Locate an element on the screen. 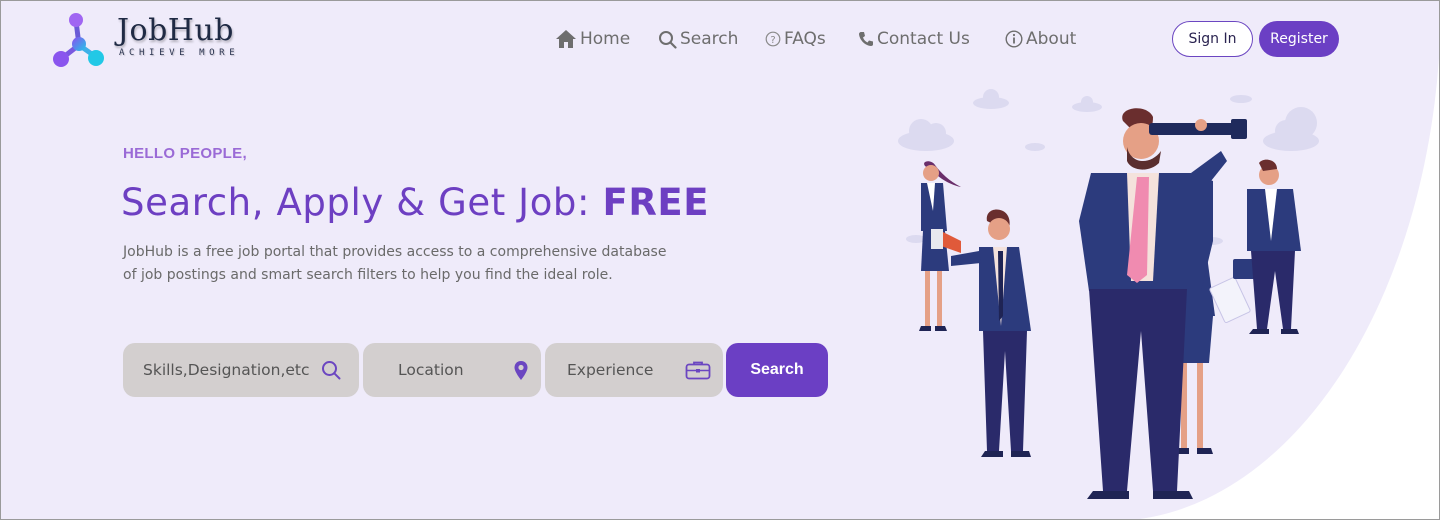 Image resolution: width=1440 pixels, height=520 pixels. location-field is located at coordinates (452, 370).